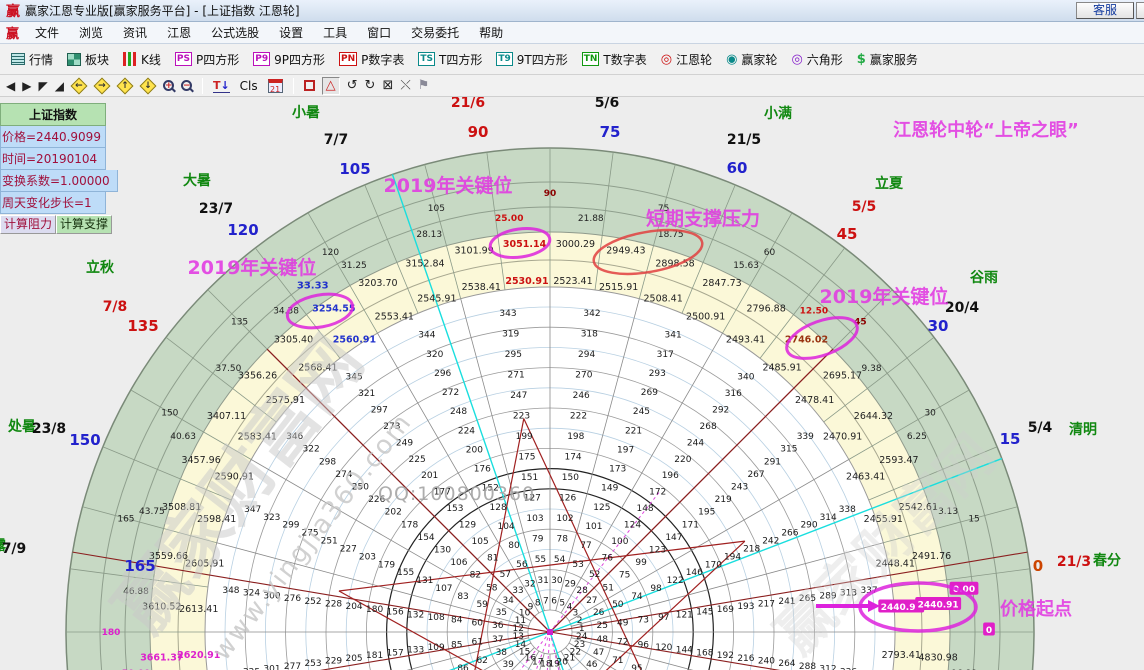 This screenshot has height=670, width=1144. I want to click on svg-text: 299, so click(290, 526).